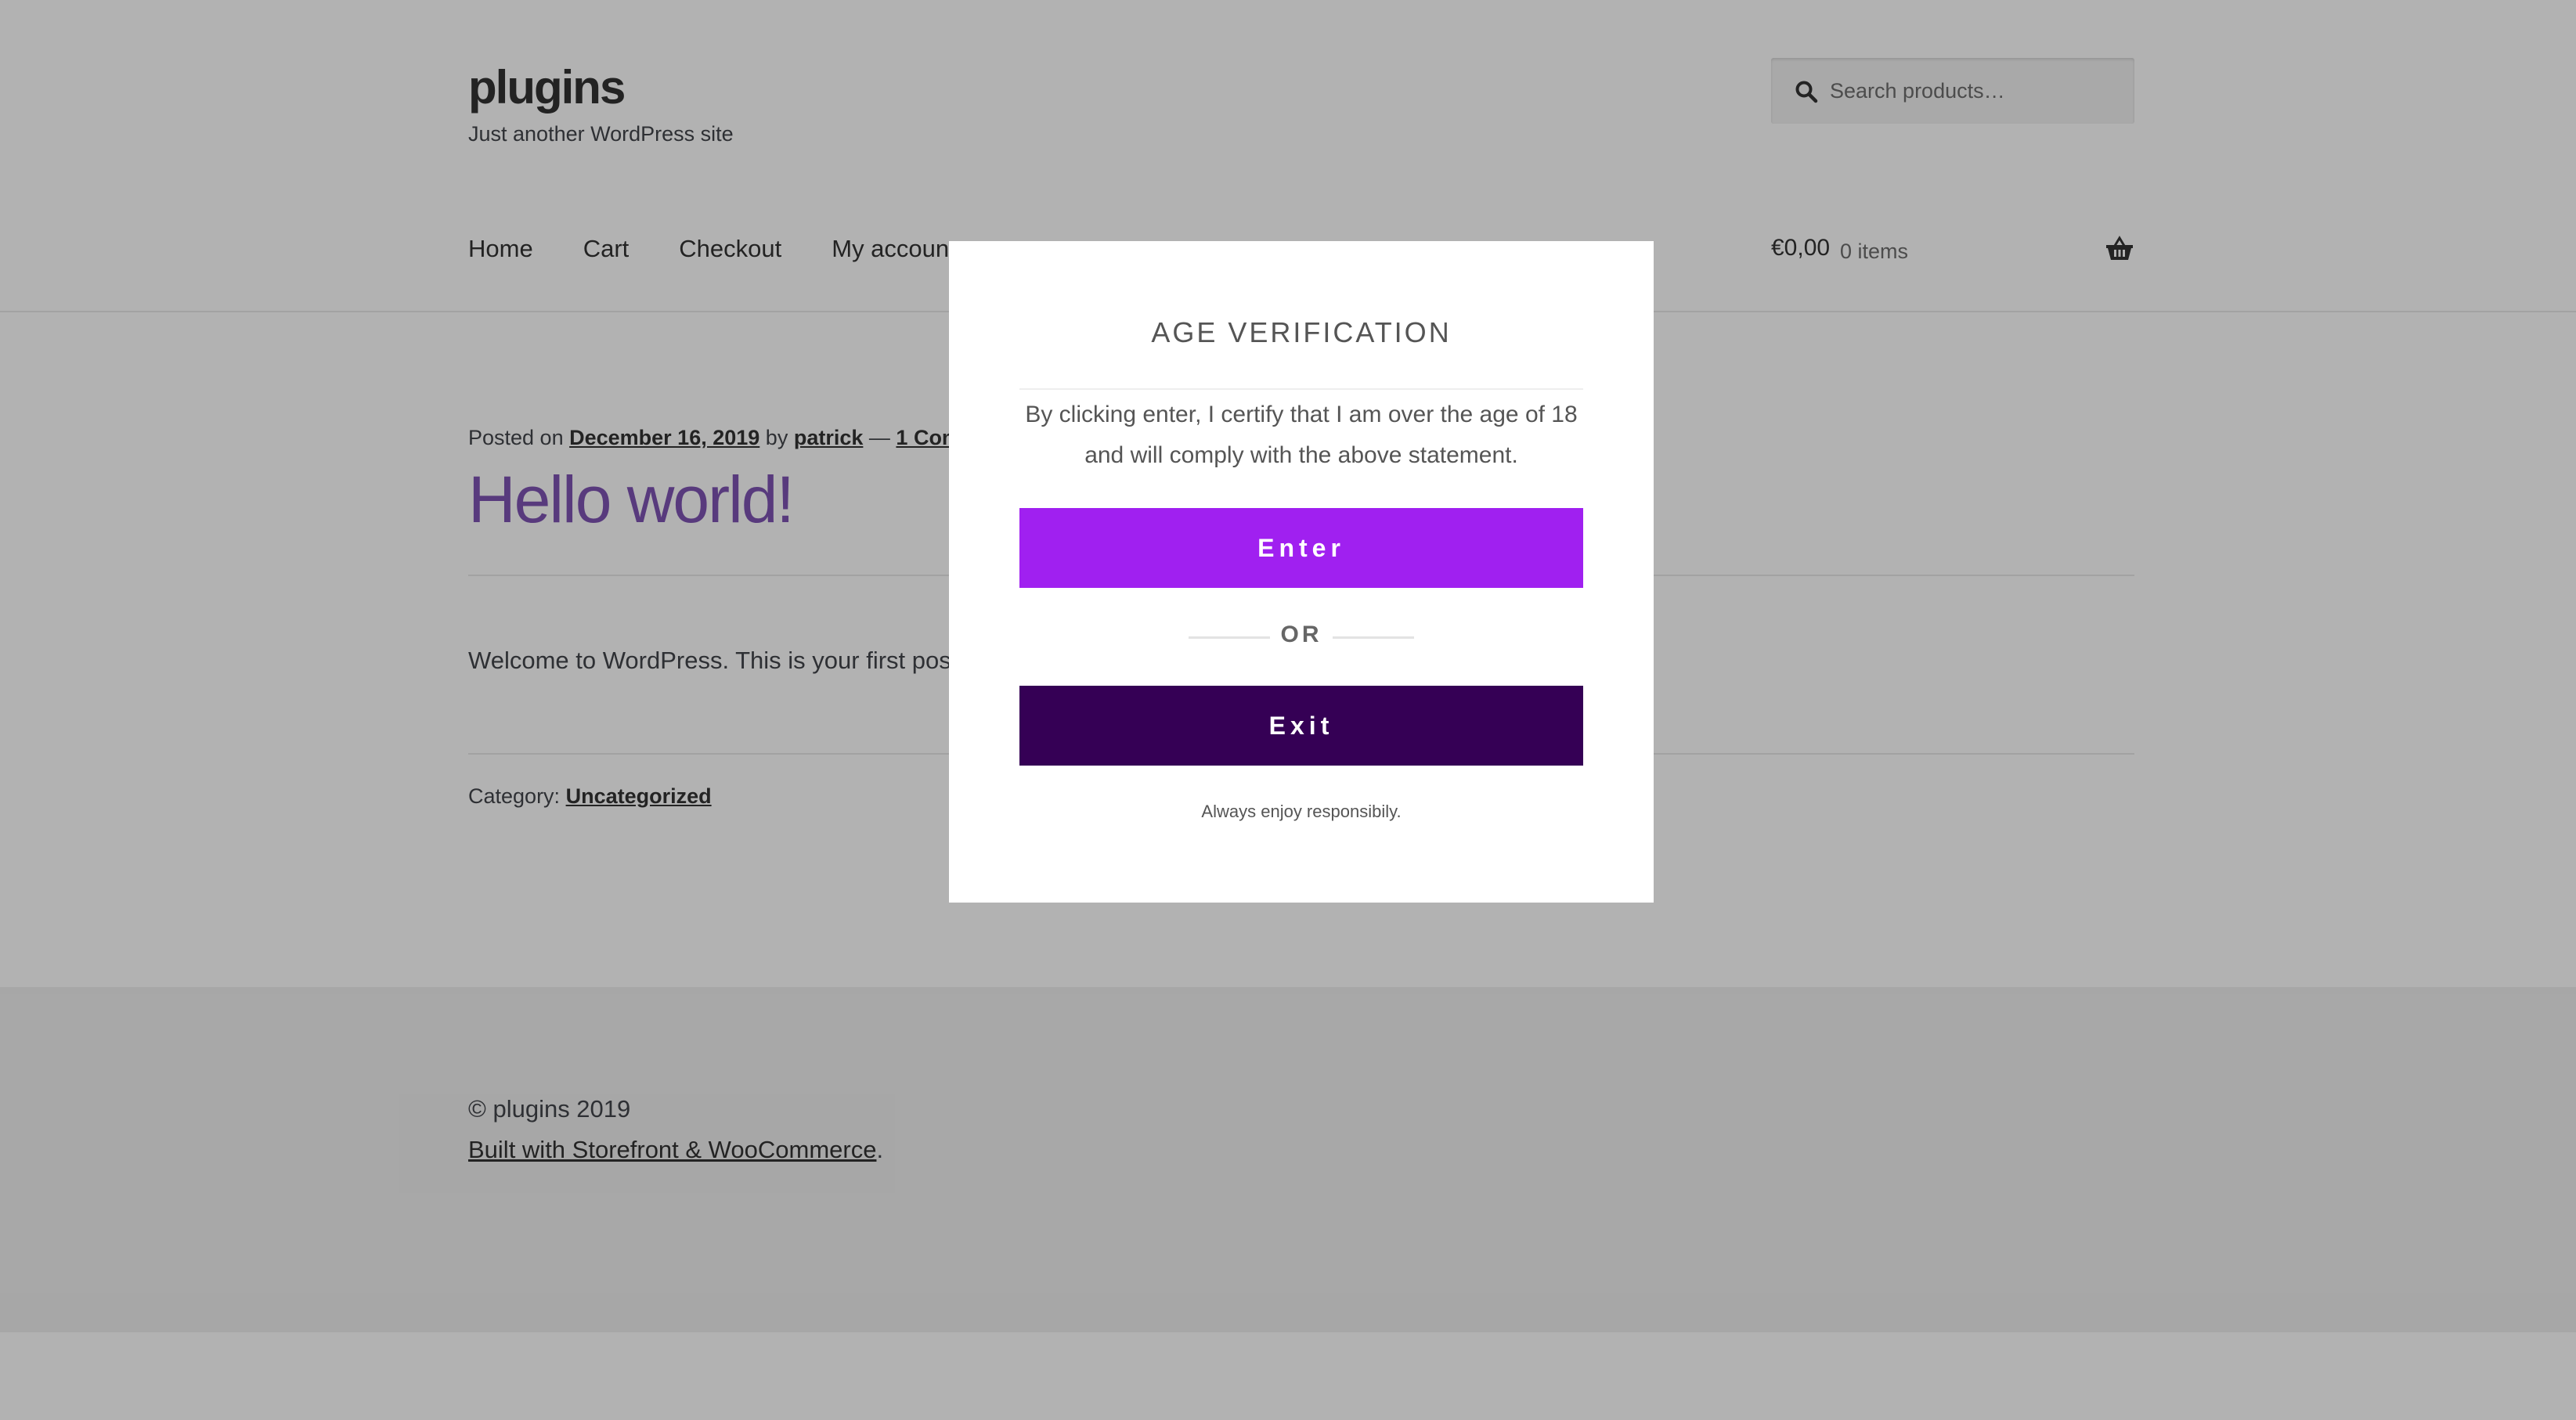 This screenshot has height=1420, width=2576. I want to click on modal-divider, so click(1301, 389).